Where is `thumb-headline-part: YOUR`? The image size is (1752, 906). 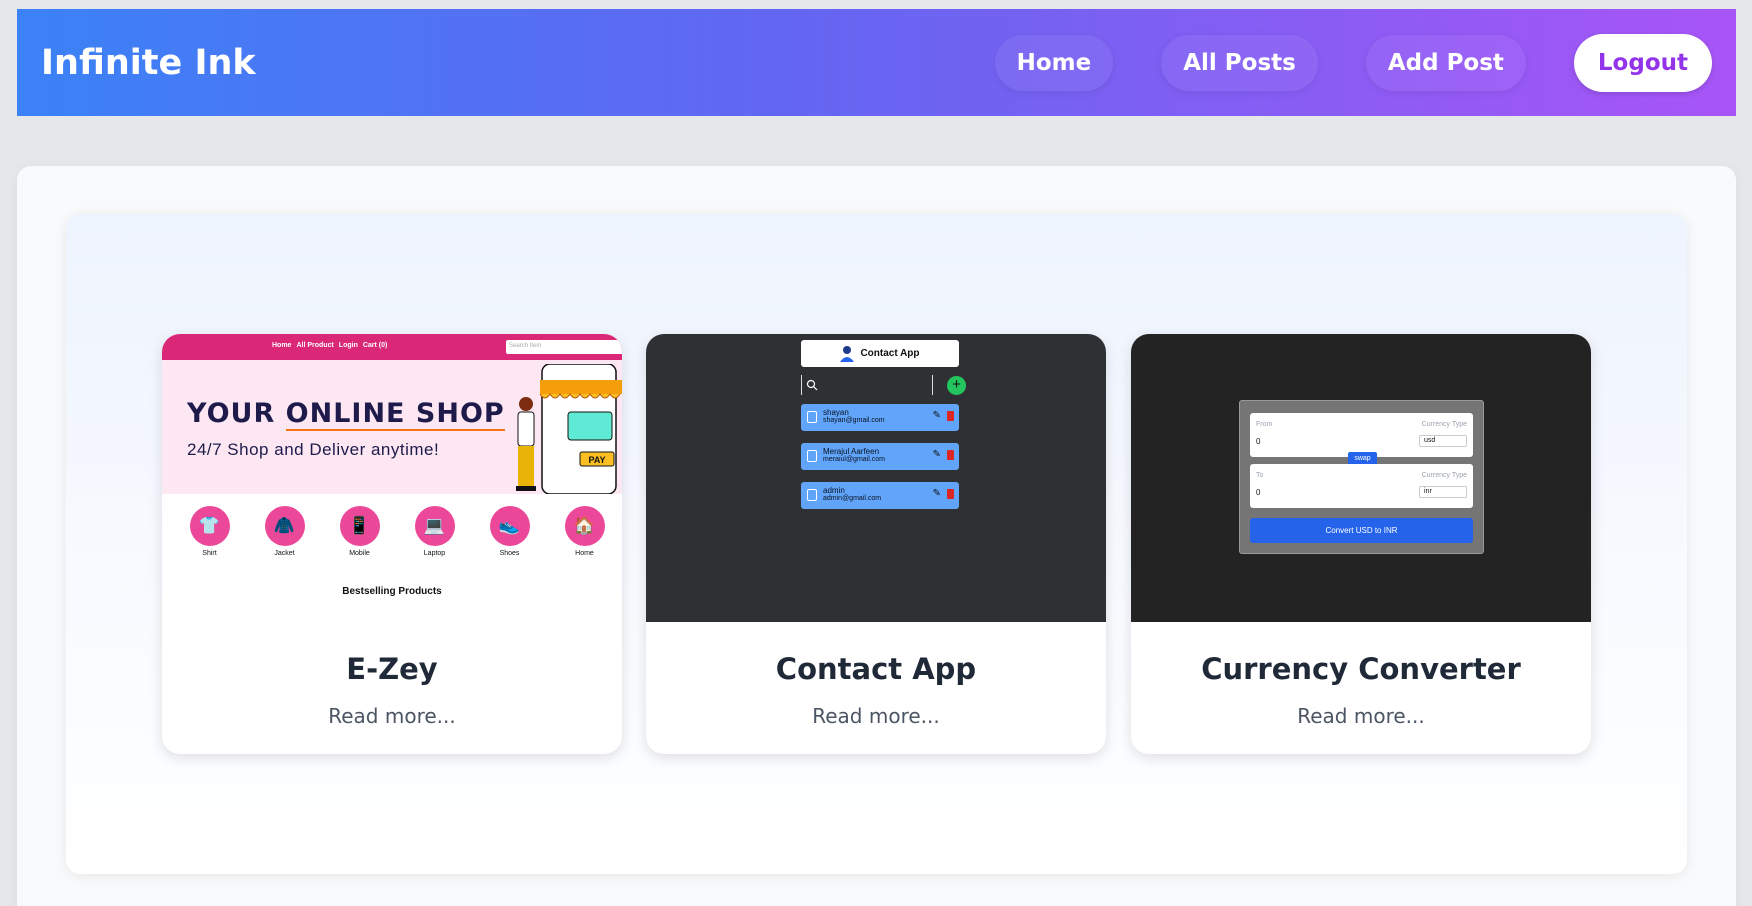 thumb-headline-part: YOUR is located at coordinates (236, 413).